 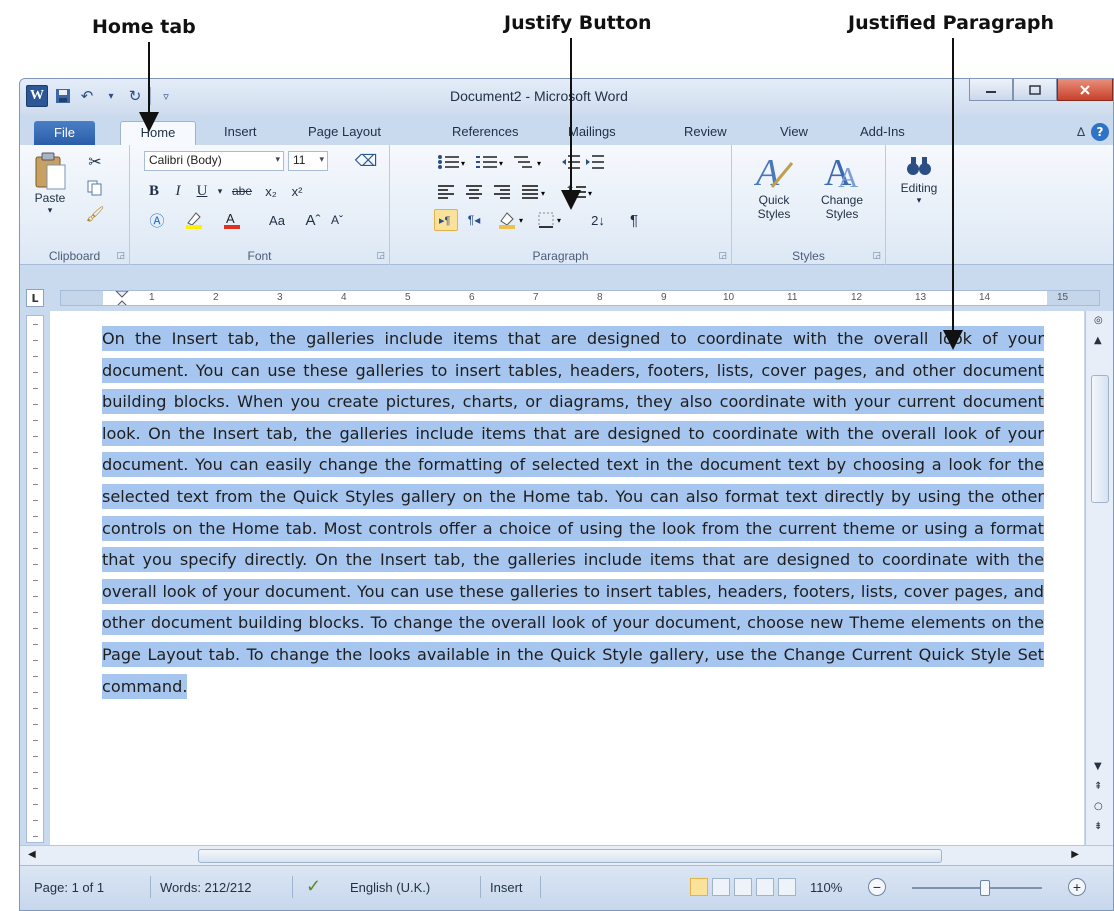 What do you see at coordinates (95, 214) in the screenshot?
I see `format-painter-icon: 🖌` at bounding box center [95, 214].